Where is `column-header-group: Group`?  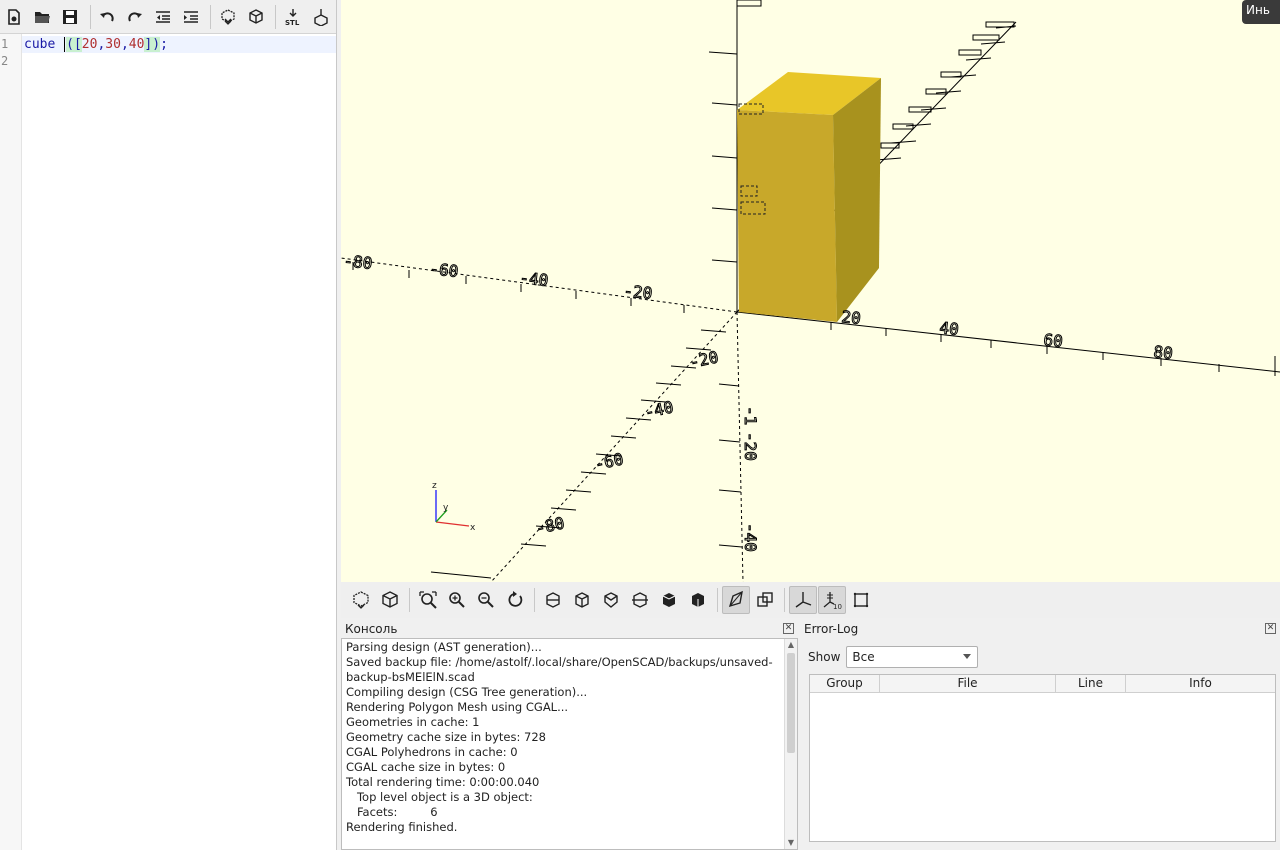
column-header-group: Group is located at coordinates (845, 683).